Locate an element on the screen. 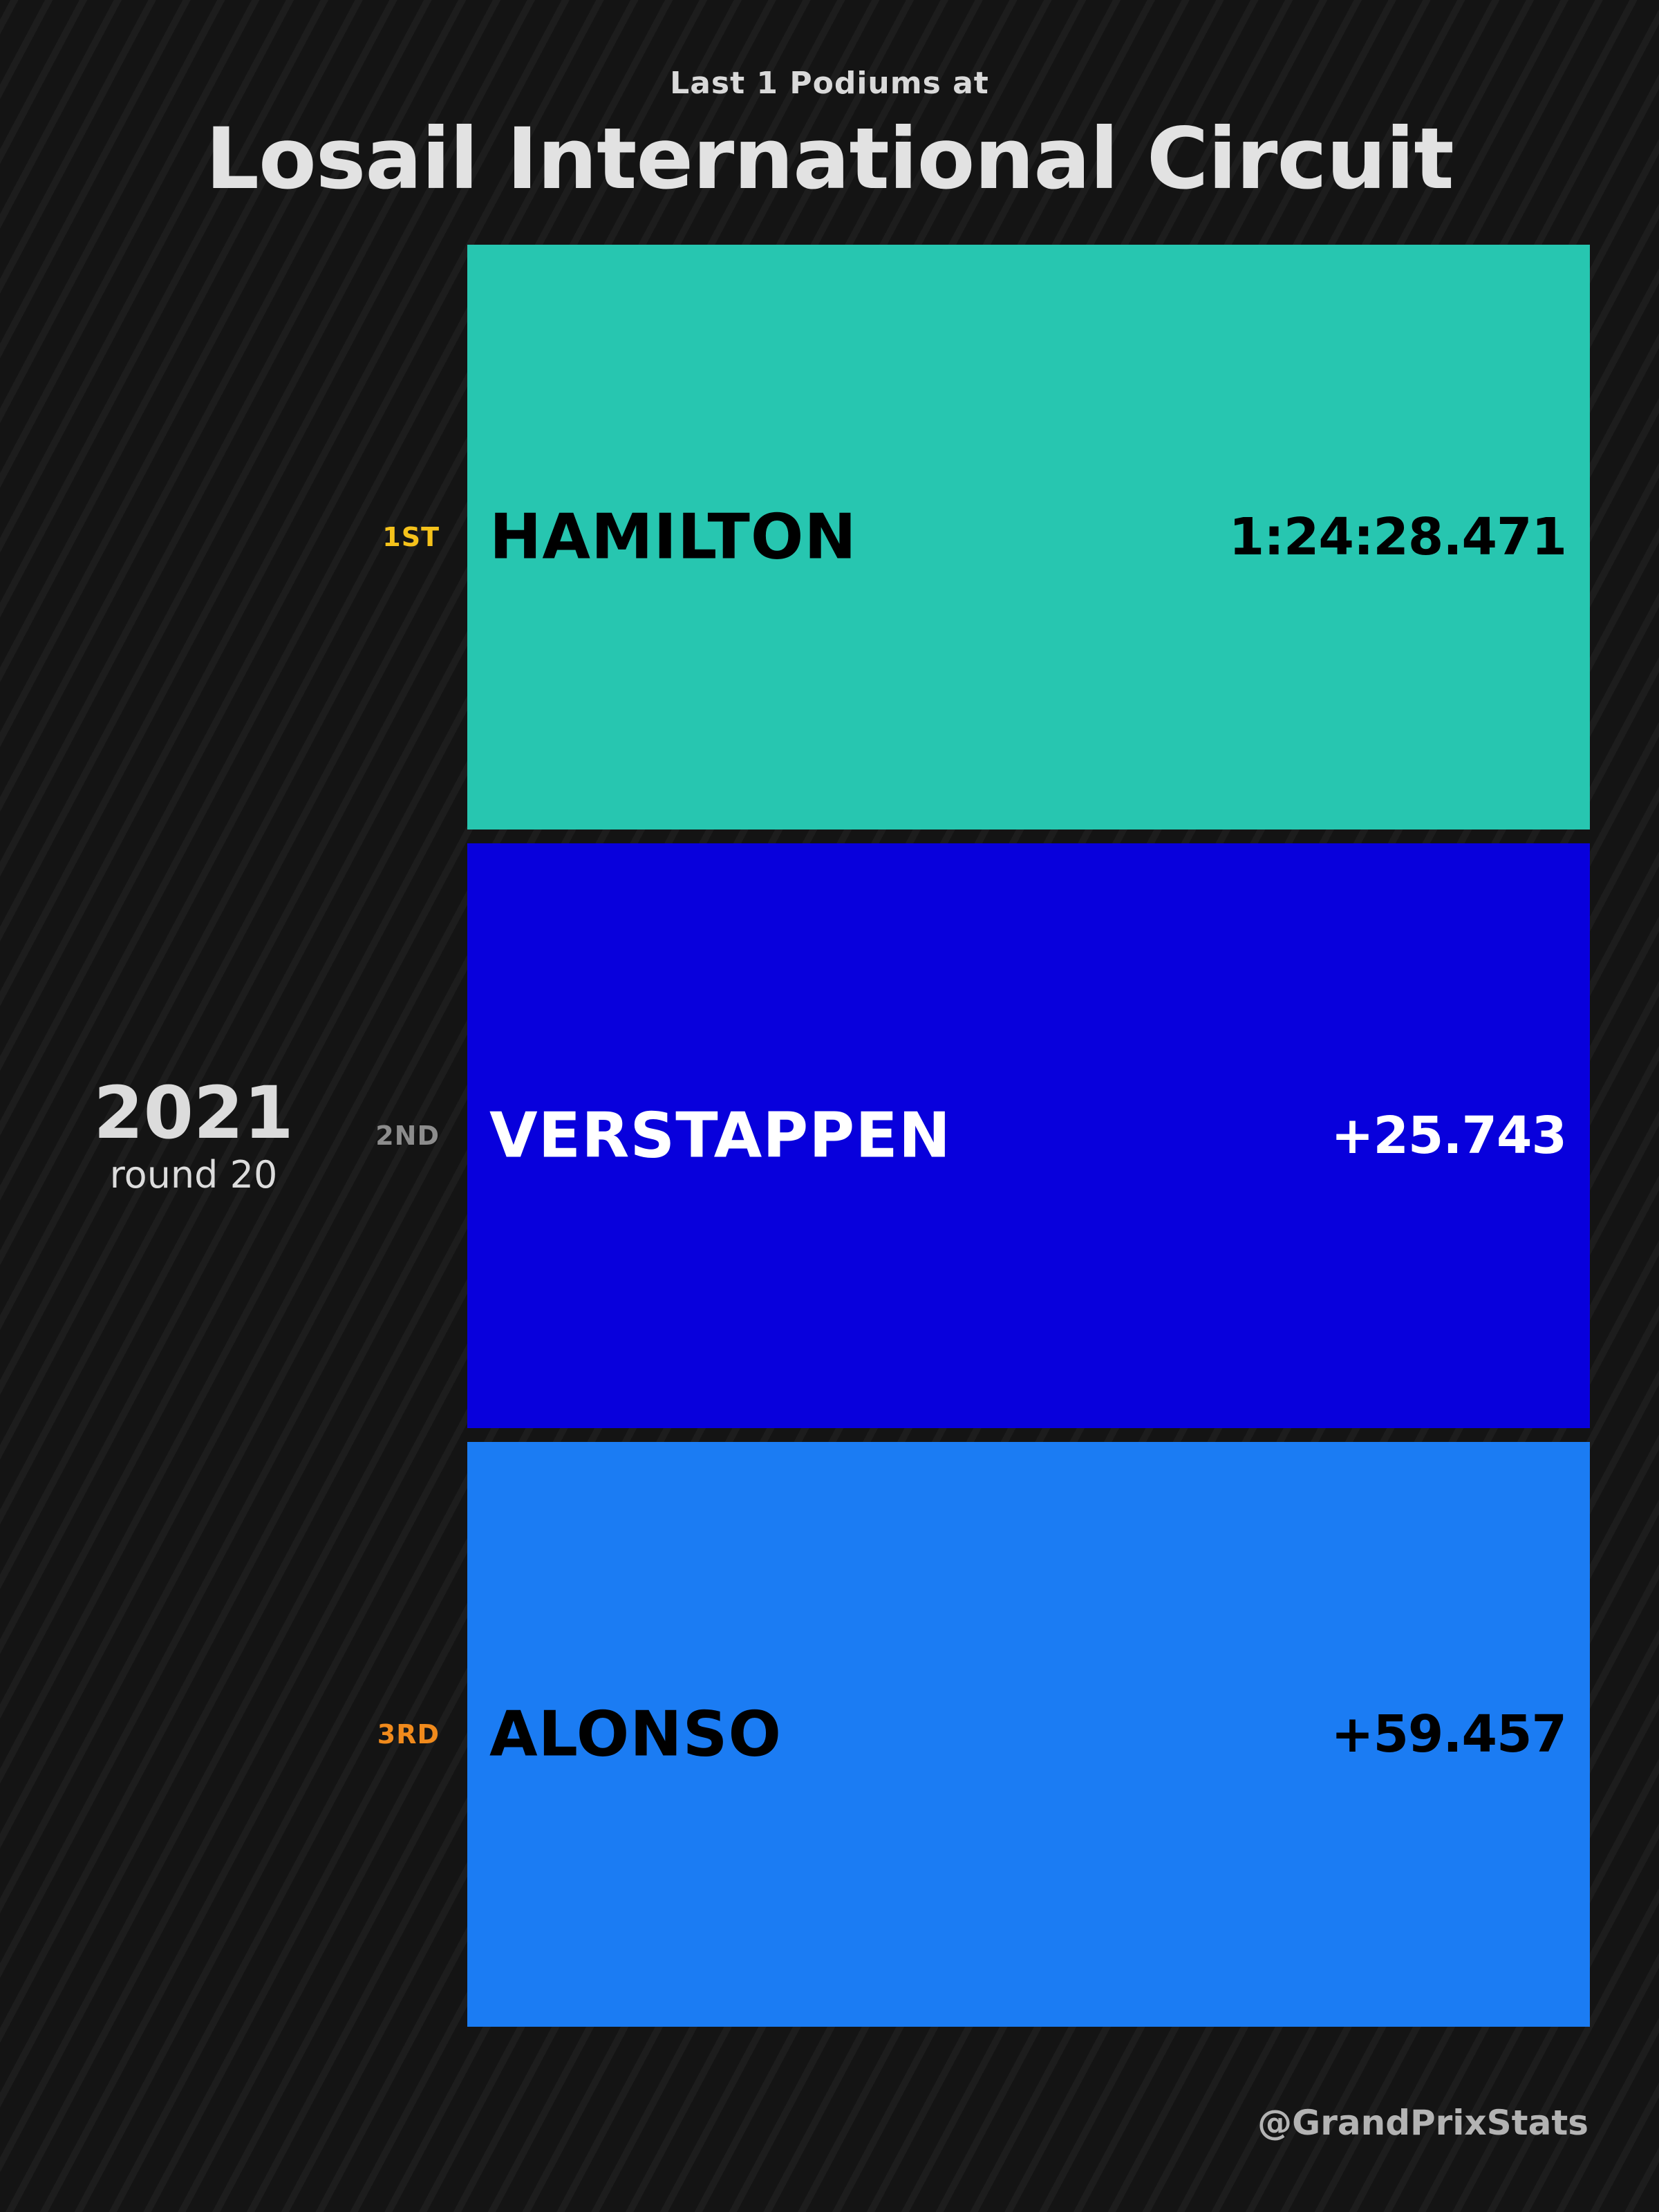  credit-handle: @GrandPrixStats is located at coordinates (1422, 2123).